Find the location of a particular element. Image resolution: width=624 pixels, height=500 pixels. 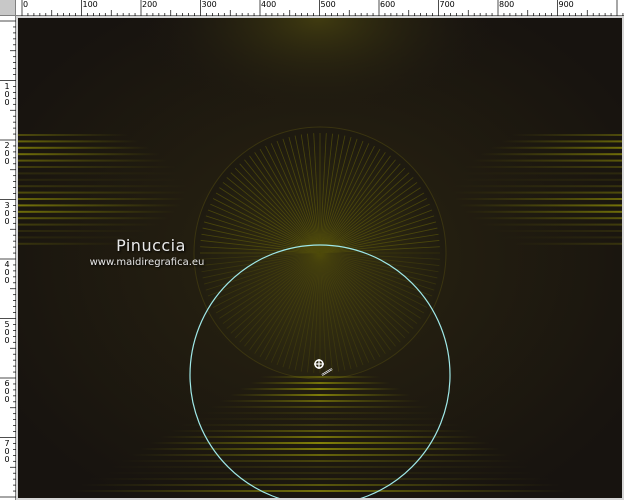

ruler-top-label: 300 is located at coordinates (209, 4).